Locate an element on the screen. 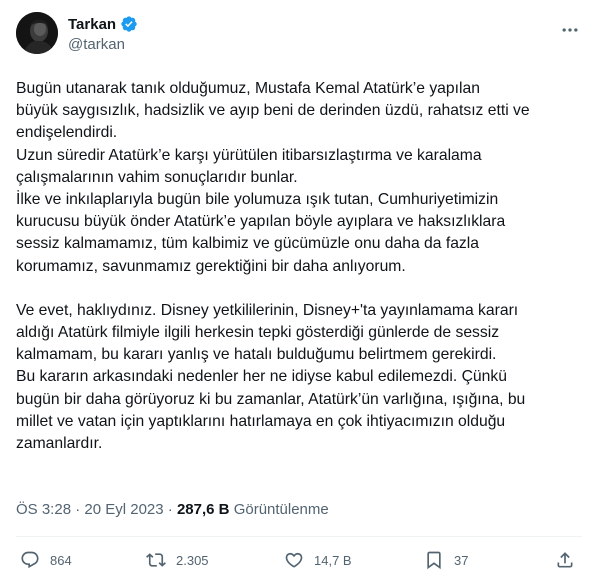 Image resolution: width=598 pixels, height=582 pixels. retweet-count: 2.305 is located at coordinates (192, 560).